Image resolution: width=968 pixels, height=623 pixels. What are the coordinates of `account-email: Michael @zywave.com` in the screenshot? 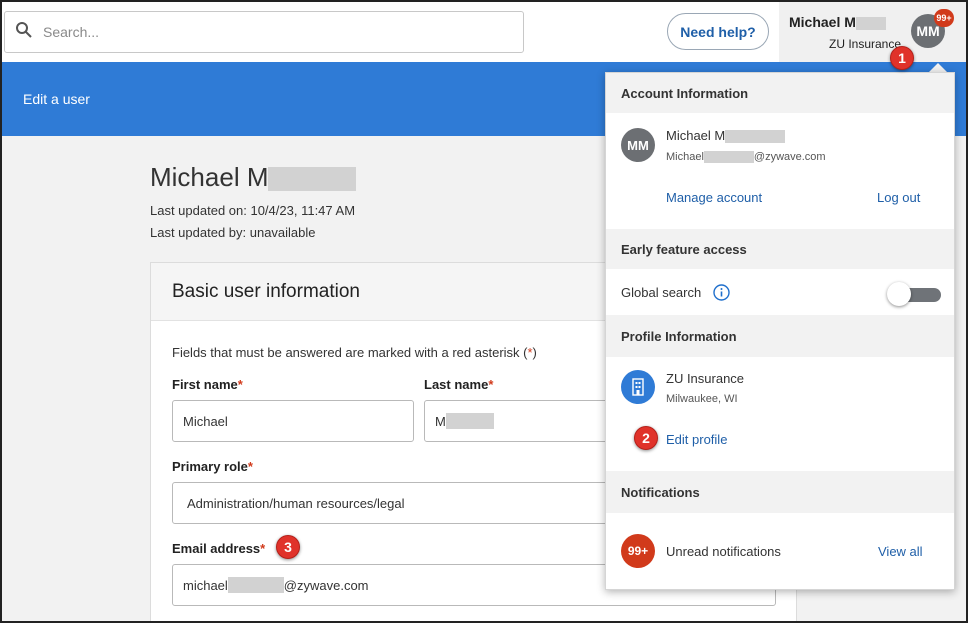 It's located at (746, 157).